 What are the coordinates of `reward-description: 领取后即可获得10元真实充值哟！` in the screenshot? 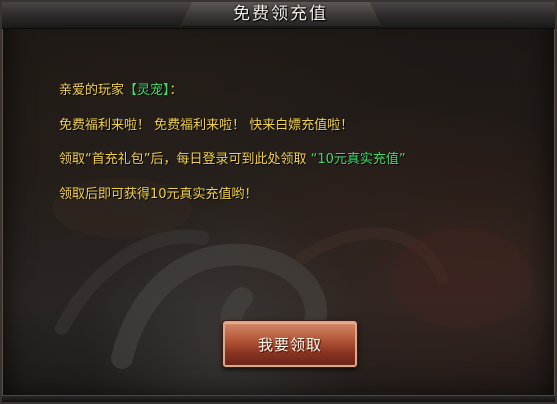 It's located at (158, 194).